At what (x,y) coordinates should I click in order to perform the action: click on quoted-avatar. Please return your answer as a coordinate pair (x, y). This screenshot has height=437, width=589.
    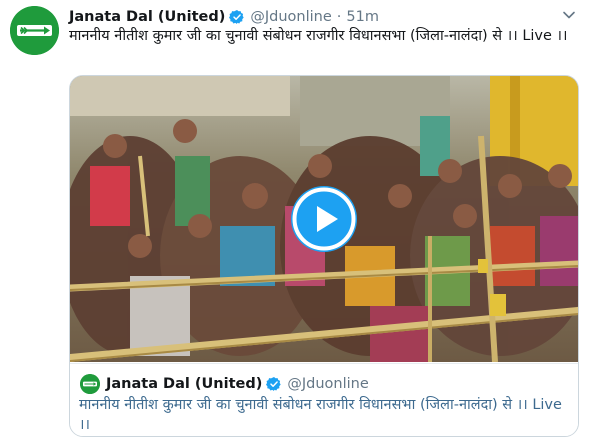
    Looking at the image, I should click on (90, 384).